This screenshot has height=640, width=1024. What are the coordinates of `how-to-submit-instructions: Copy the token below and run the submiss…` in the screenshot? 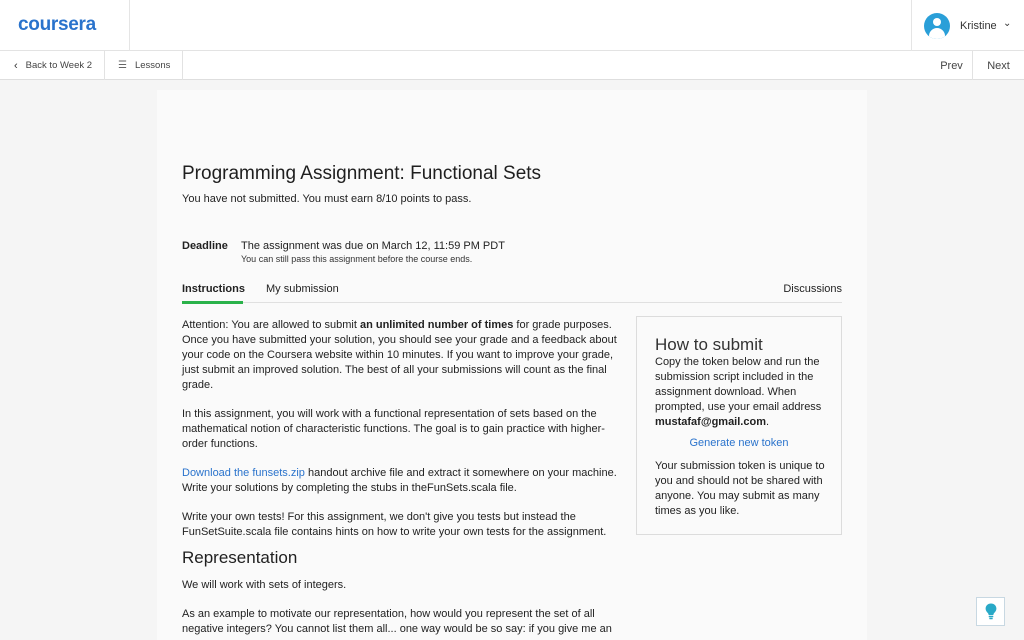 It's located at (738, 384).